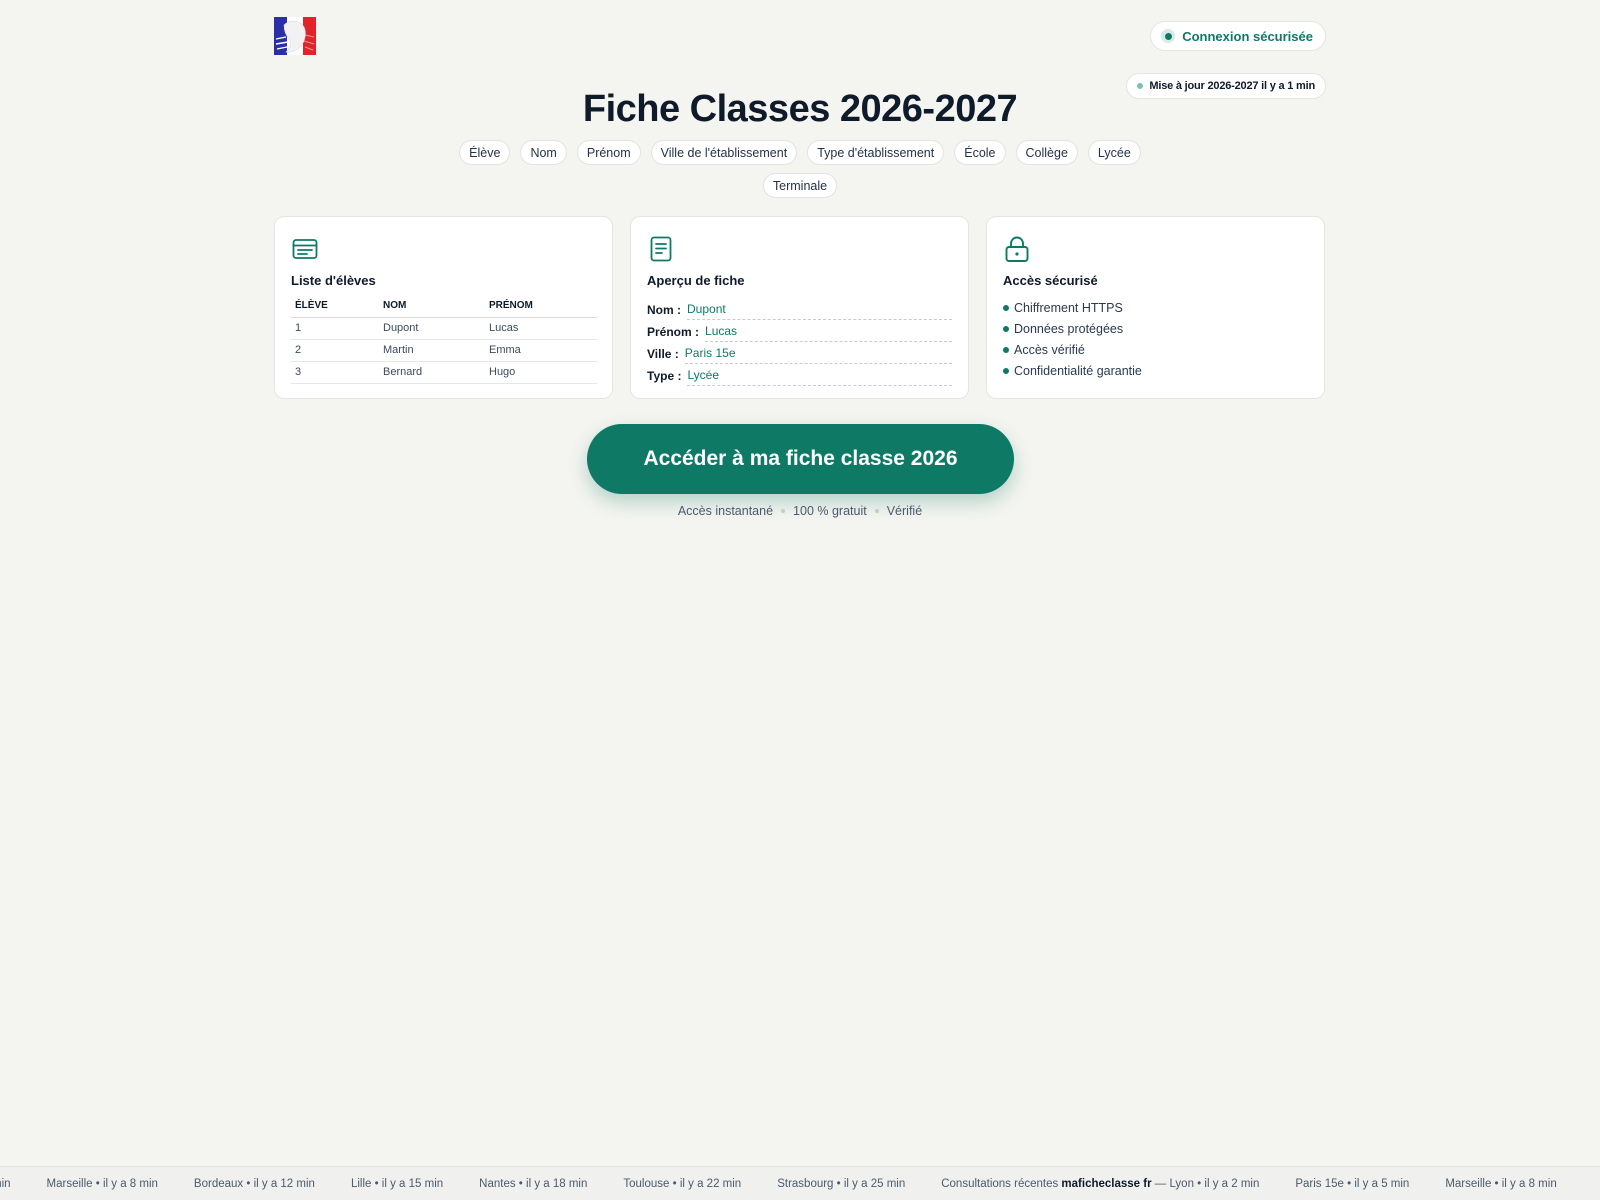  I want to click on col-eleve: ÉLÈVE, so click(335, 308).